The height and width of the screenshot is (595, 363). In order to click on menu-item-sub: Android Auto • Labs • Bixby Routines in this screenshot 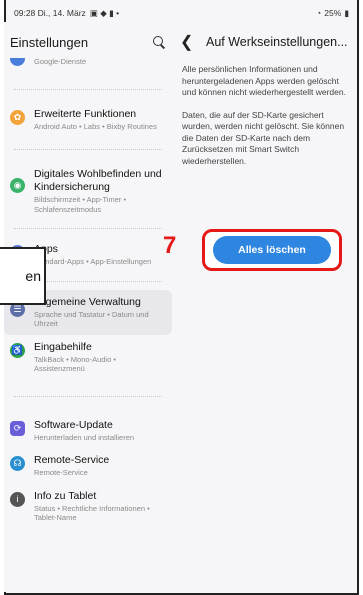, I will do `click(95, 126)`.